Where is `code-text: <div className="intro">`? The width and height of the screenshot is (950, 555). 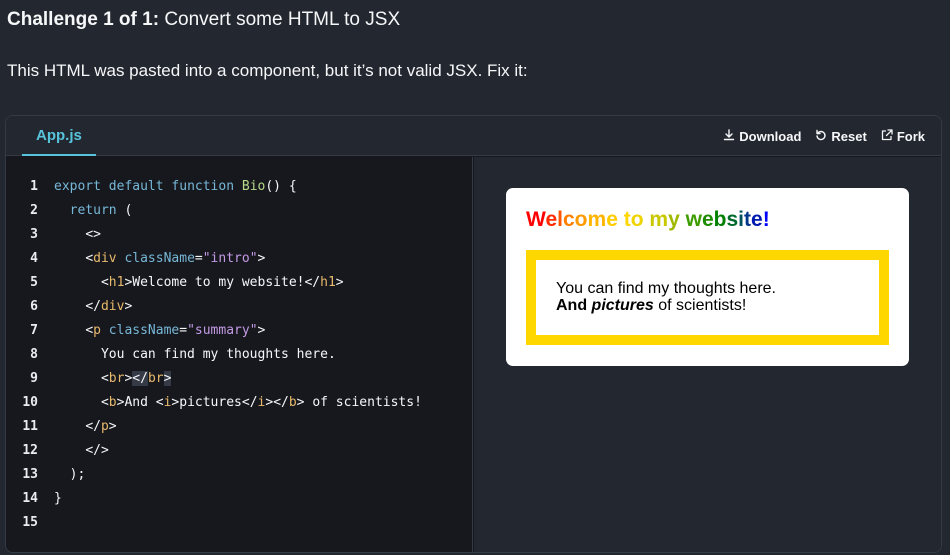 code-text: <div className="intro"> is located at coordinates (175, 258).